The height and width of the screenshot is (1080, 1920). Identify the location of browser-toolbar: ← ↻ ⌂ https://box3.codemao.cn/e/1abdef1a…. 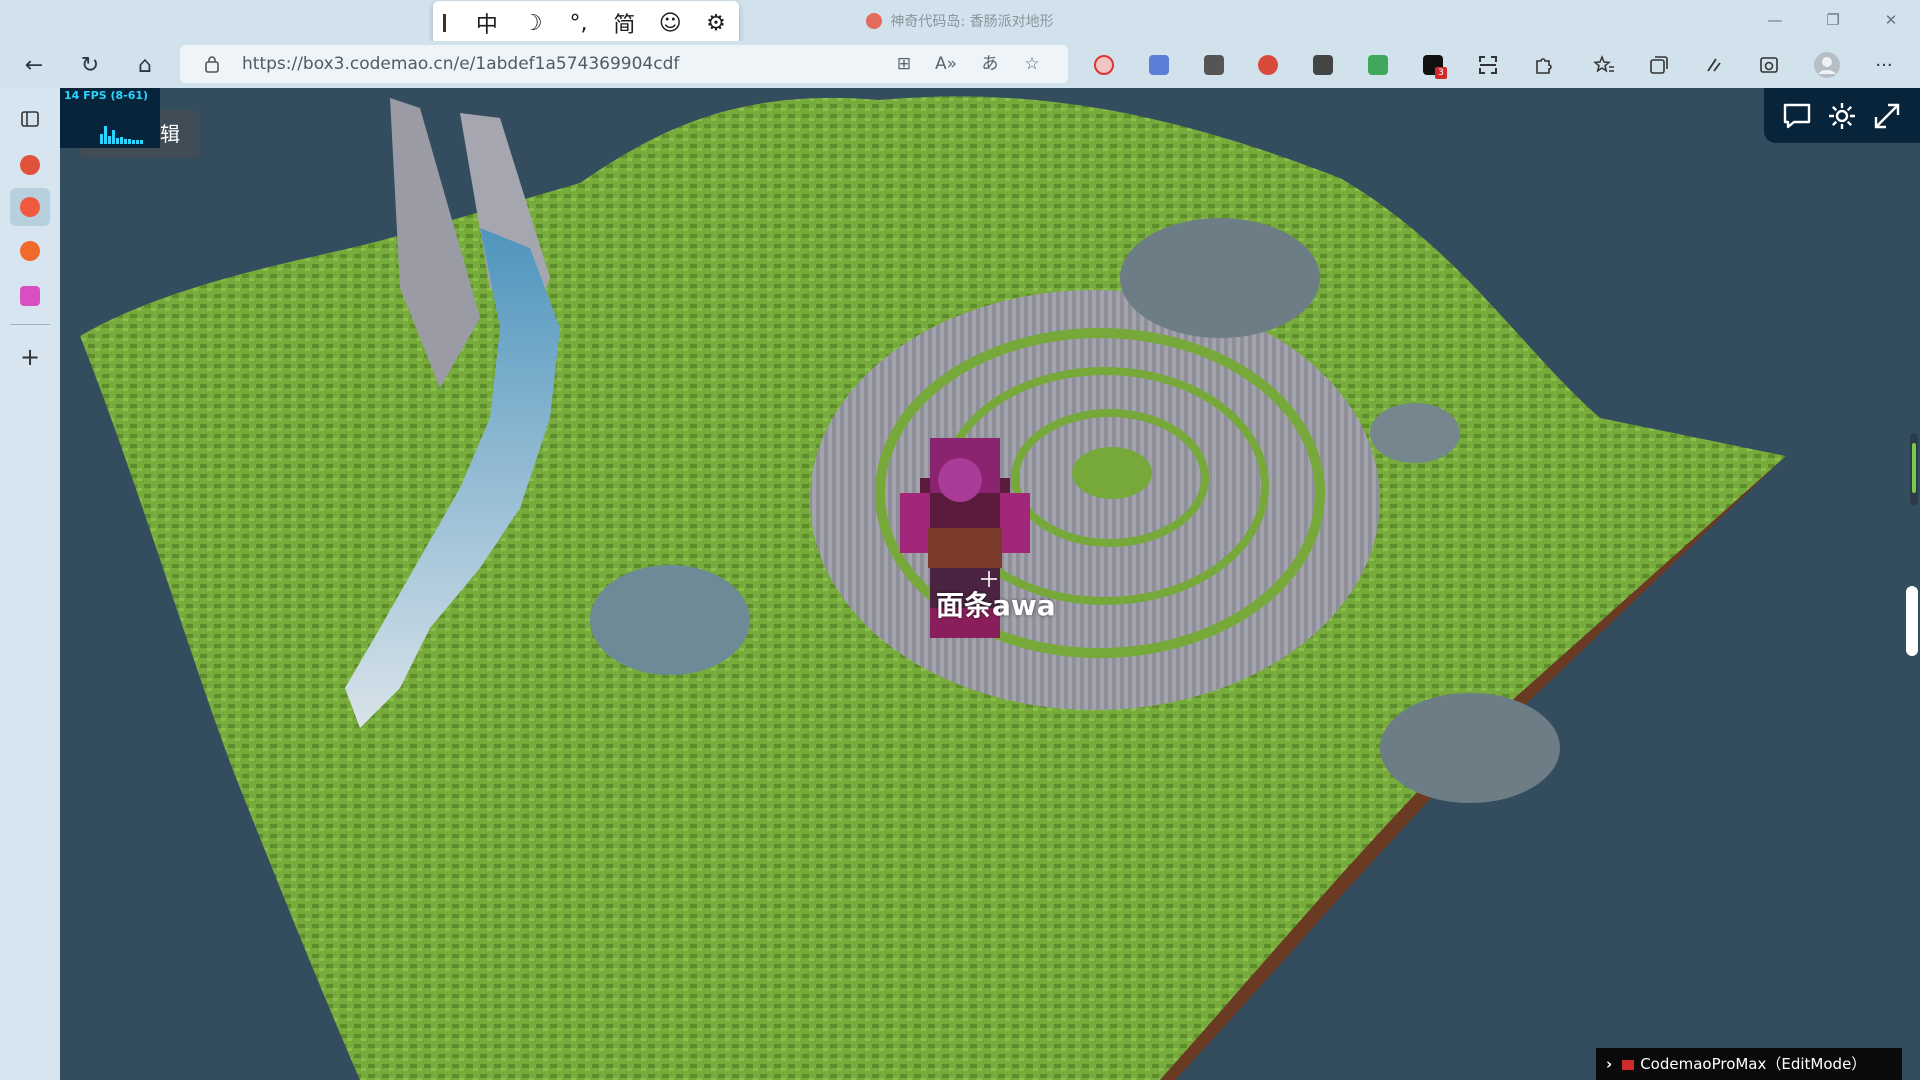
(960, 64).